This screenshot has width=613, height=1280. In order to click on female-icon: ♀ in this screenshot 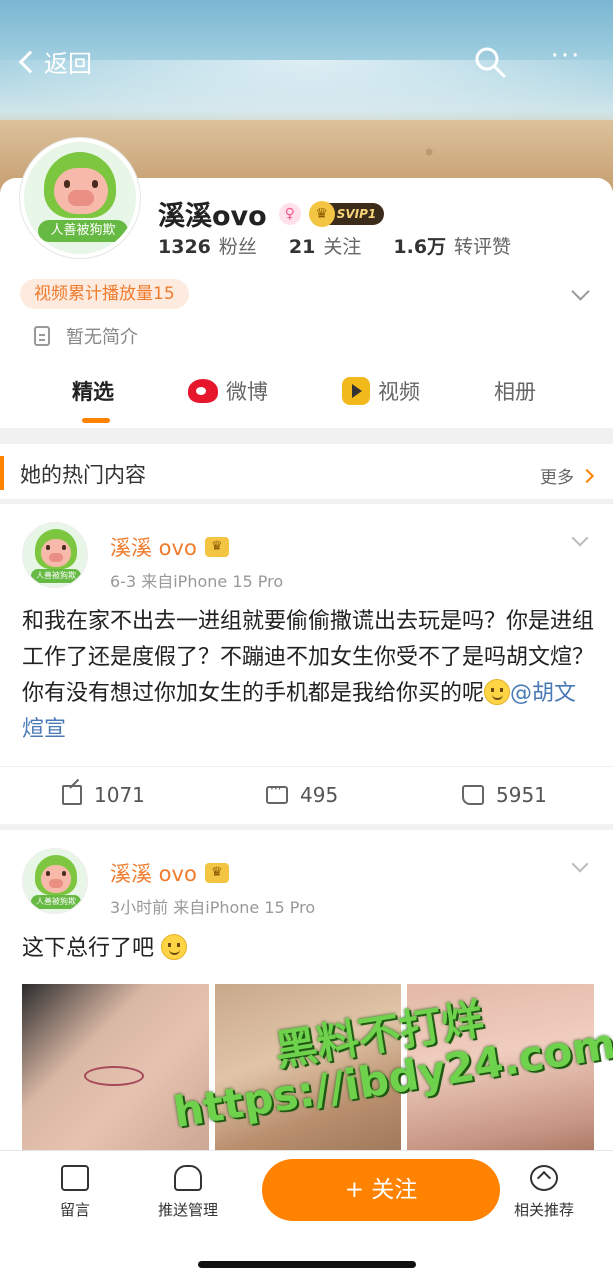, I will do `click(289, 213)`.